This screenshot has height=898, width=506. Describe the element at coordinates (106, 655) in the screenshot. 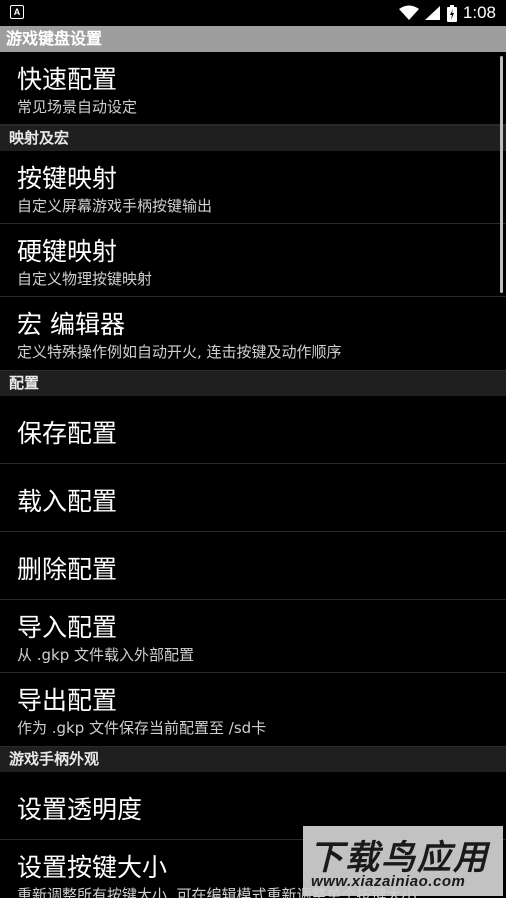

I see `item-summary: 从 .gkp 文件载入外部配置` at that location.